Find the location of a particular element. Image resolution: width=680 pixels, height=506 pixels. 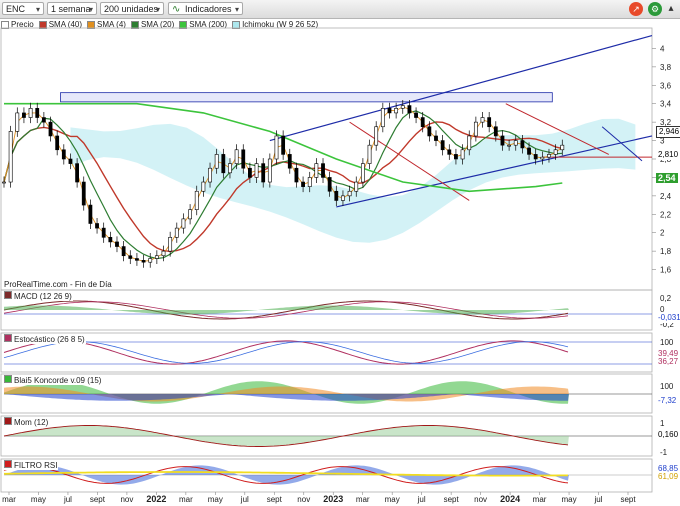

rsi-swatch is located at coordinates (8, 464).